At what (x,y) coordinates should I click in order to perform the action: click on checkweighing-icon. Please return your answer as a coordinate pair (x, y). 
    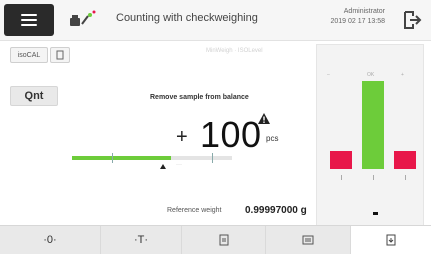
    Looking at the image, I should click on (83, 18).